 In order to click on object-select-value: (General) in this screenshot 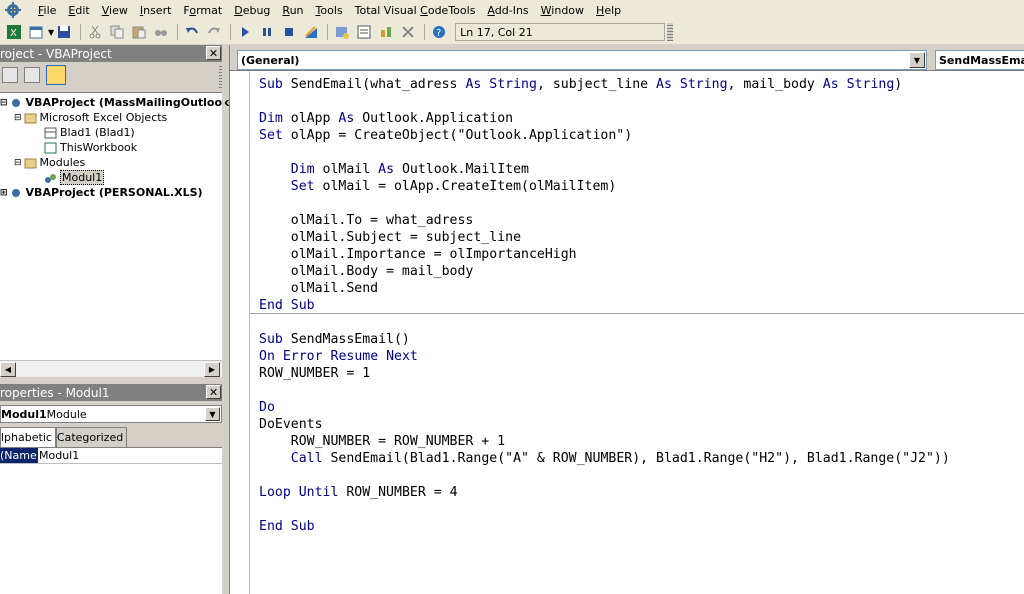, I will do `click(270, 60)`.